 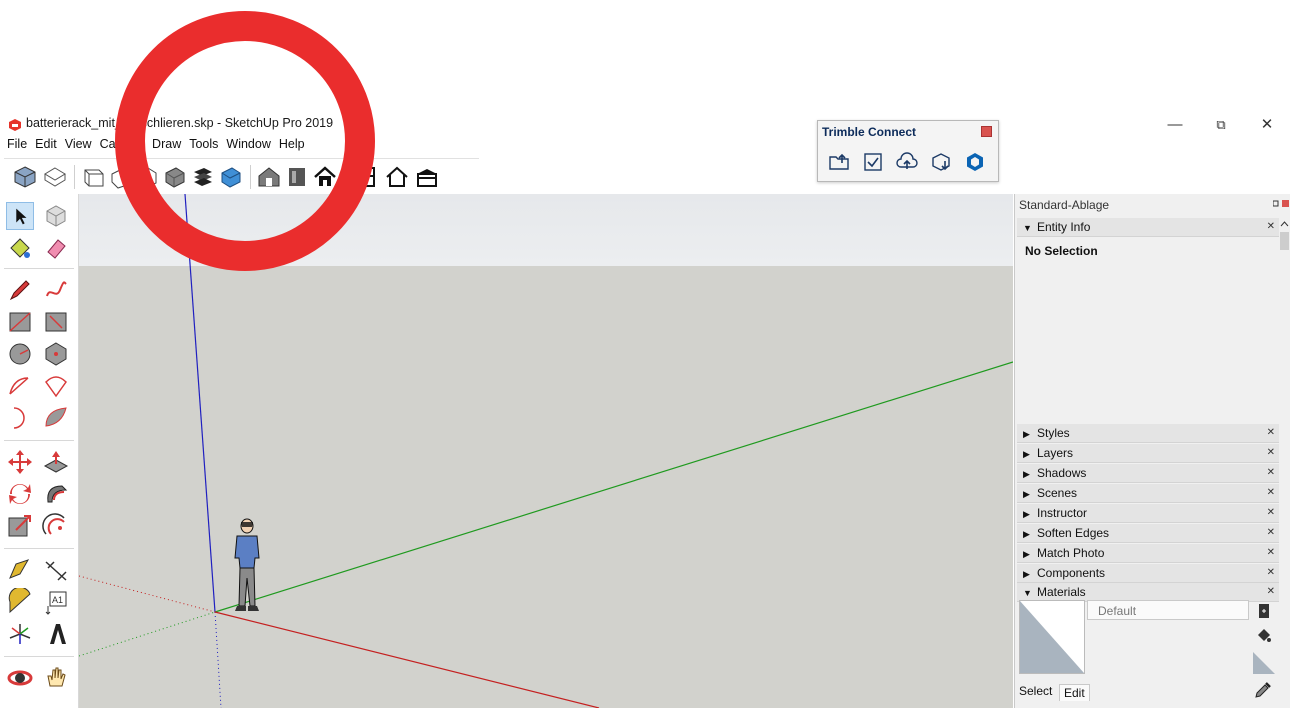 I want to click on rotated-rectangle-icon, so click(x=56, y=322).